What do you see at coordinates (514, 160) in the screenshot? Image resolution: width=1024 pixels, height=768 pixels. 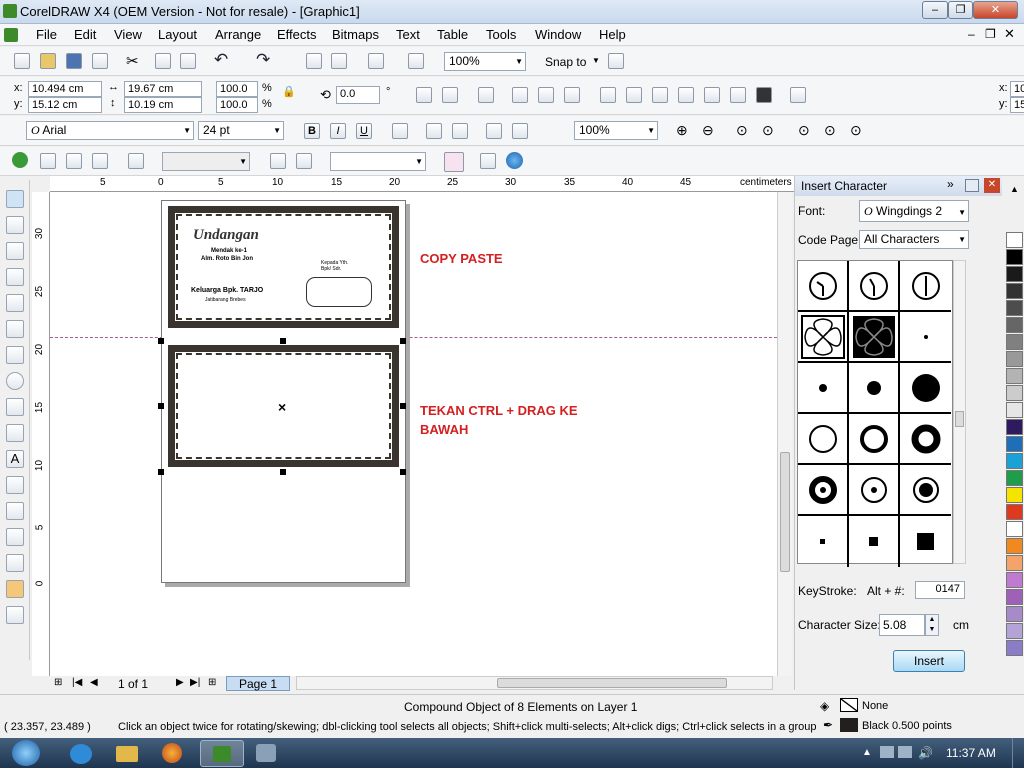 I see `globe-icon` at bounding box center [514, 160].